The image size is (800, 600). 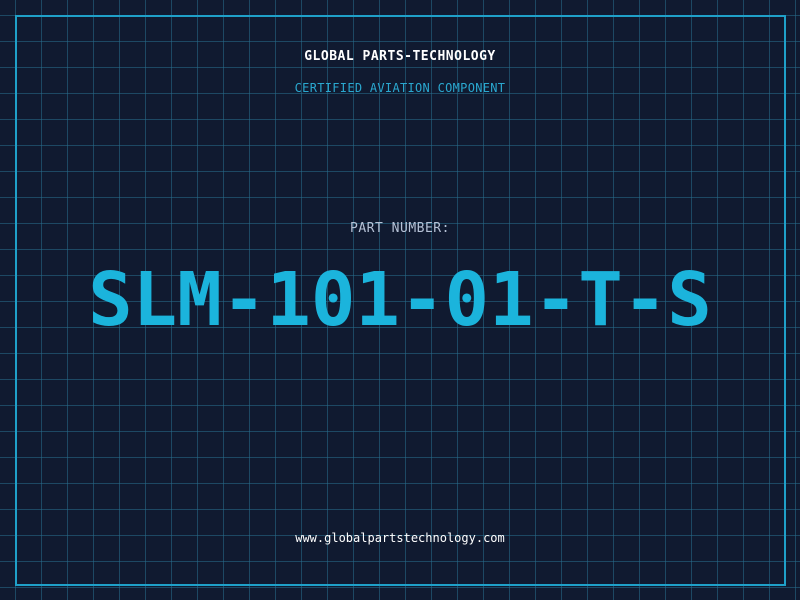 I want to click on part-number-label: PART NUMBER:, so click(x=400, y=228).